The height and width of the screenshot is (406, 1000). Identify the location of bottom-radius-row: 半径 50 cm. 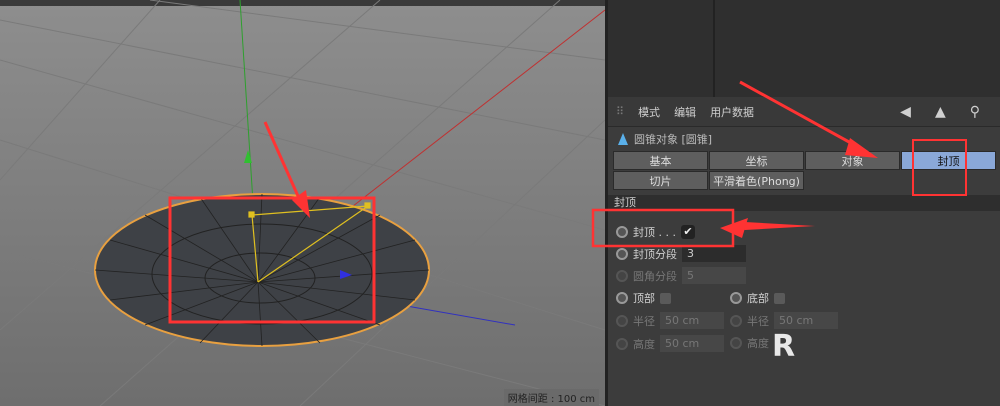
(784, 320).